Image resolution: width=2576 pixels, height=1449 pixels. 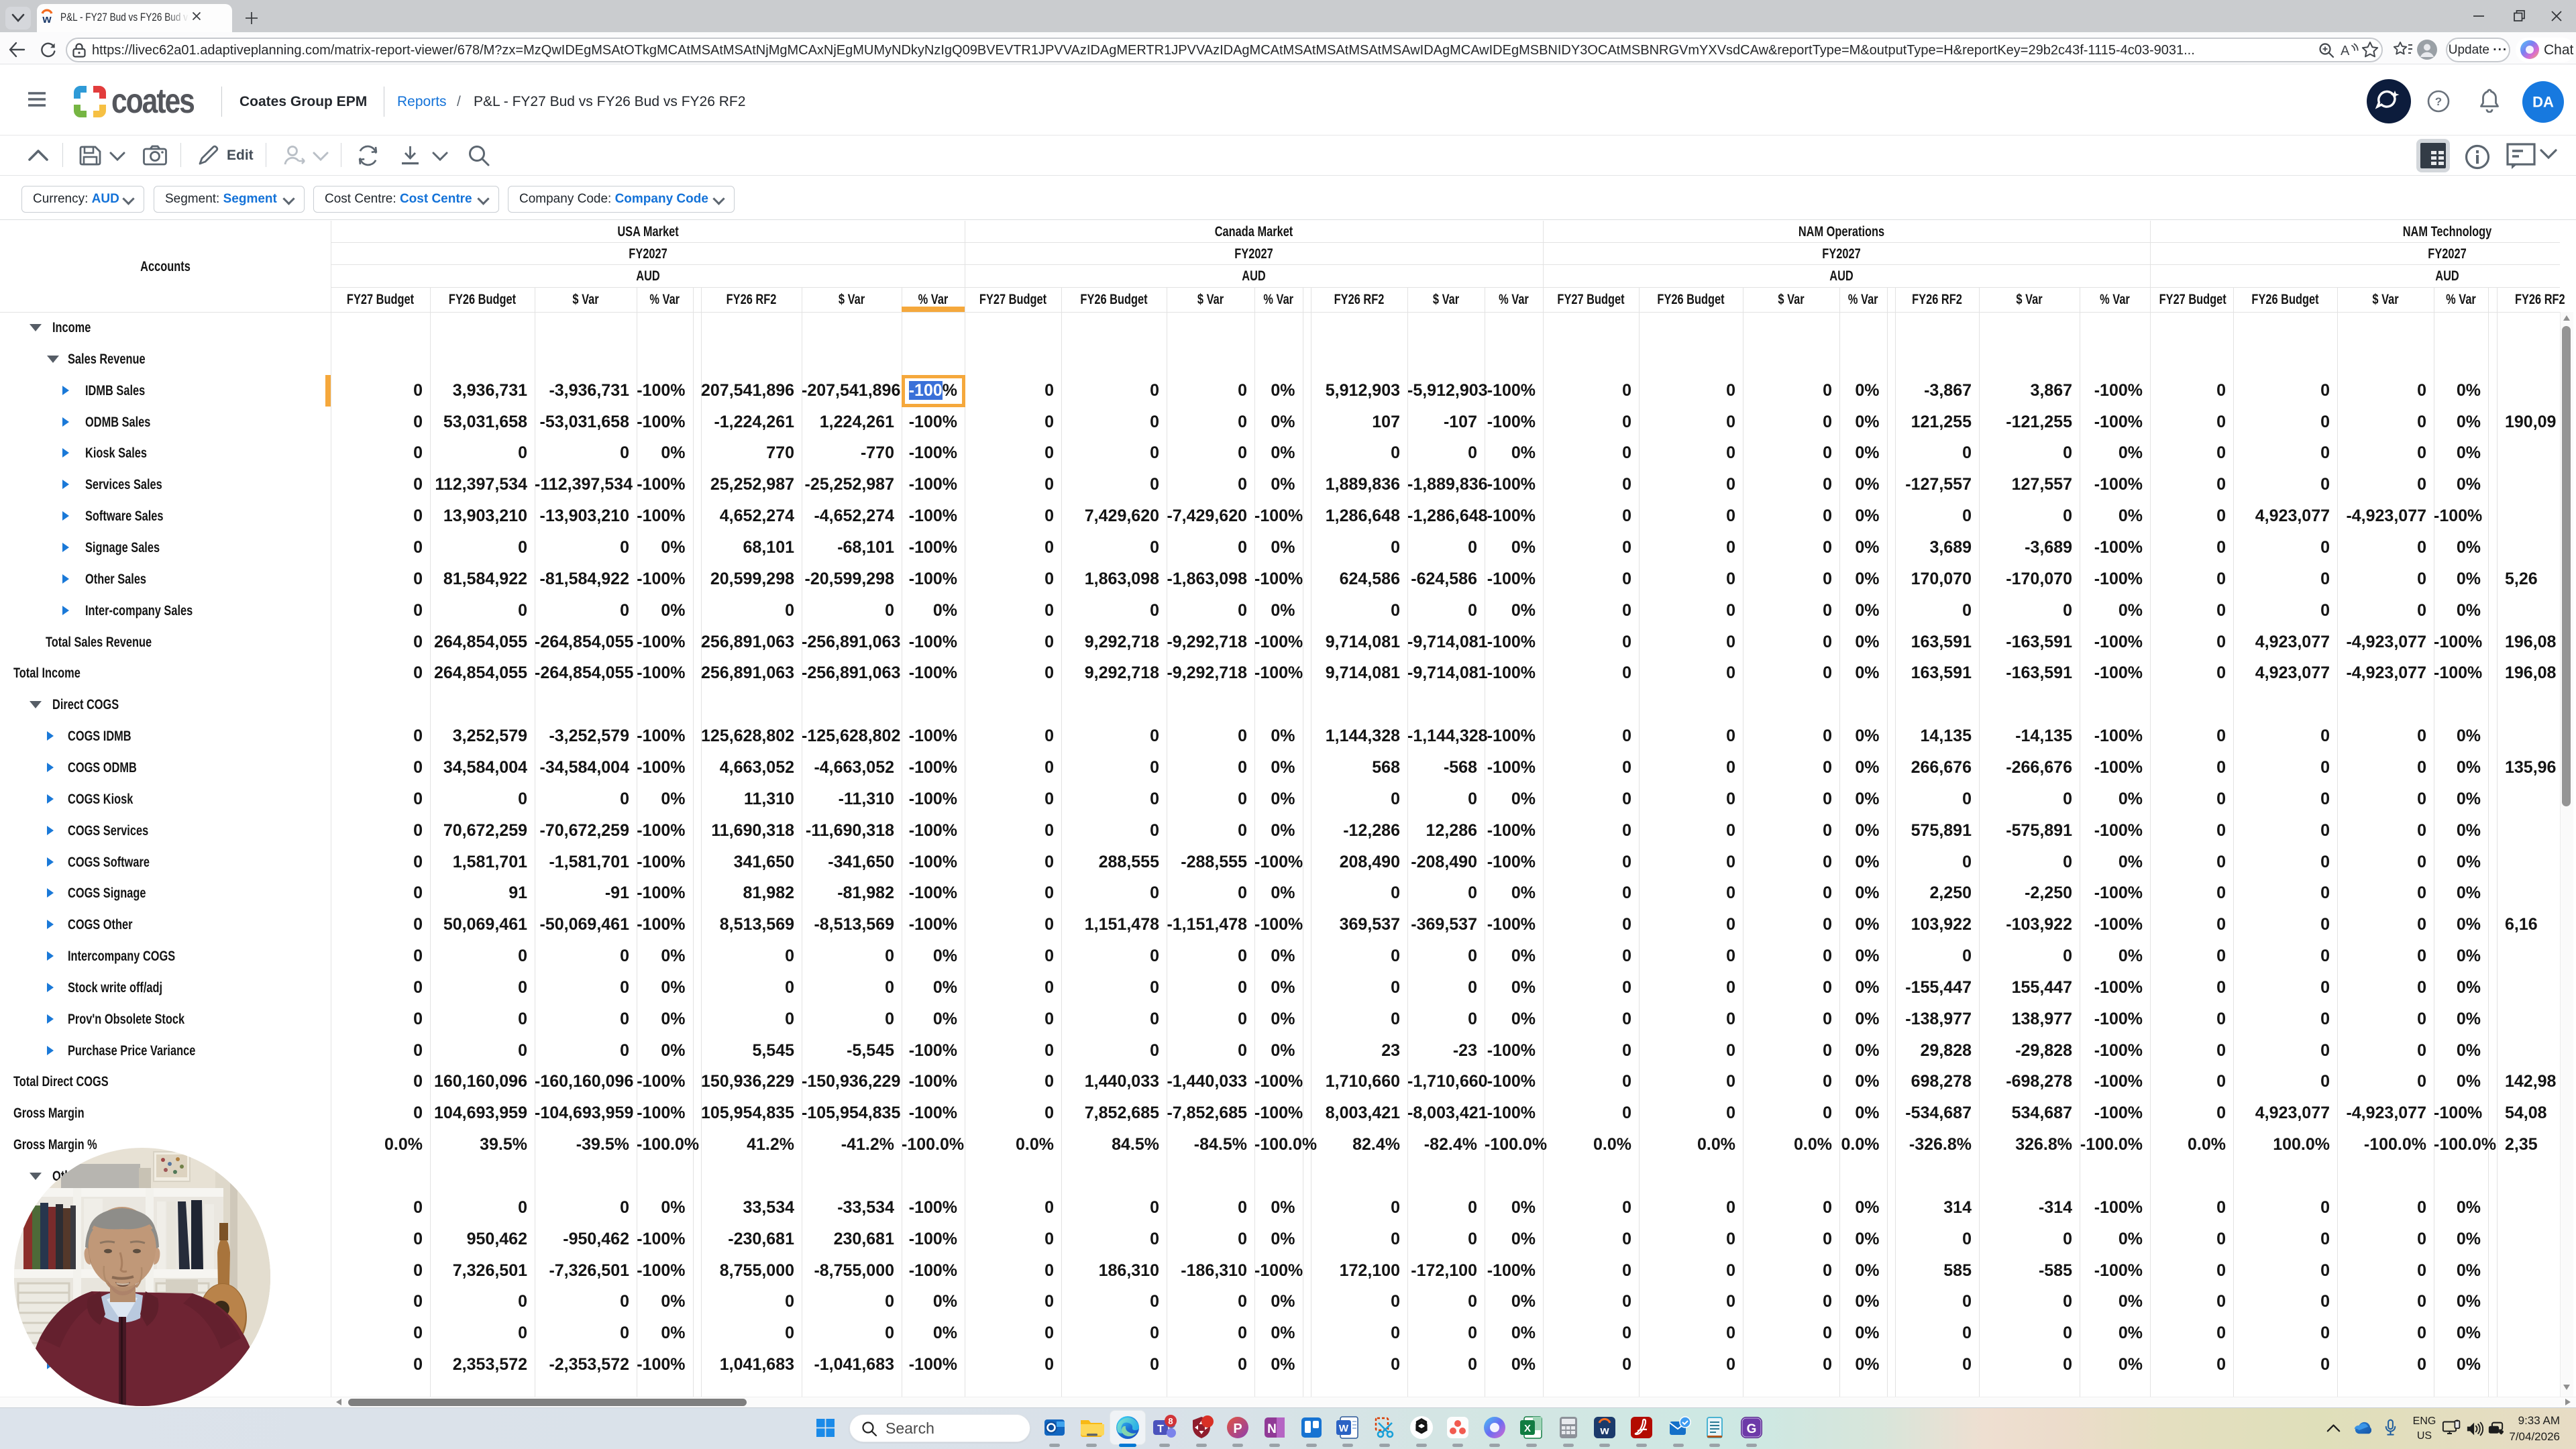 I want to click on svg-text: X, so click(x=1527, y=1428).